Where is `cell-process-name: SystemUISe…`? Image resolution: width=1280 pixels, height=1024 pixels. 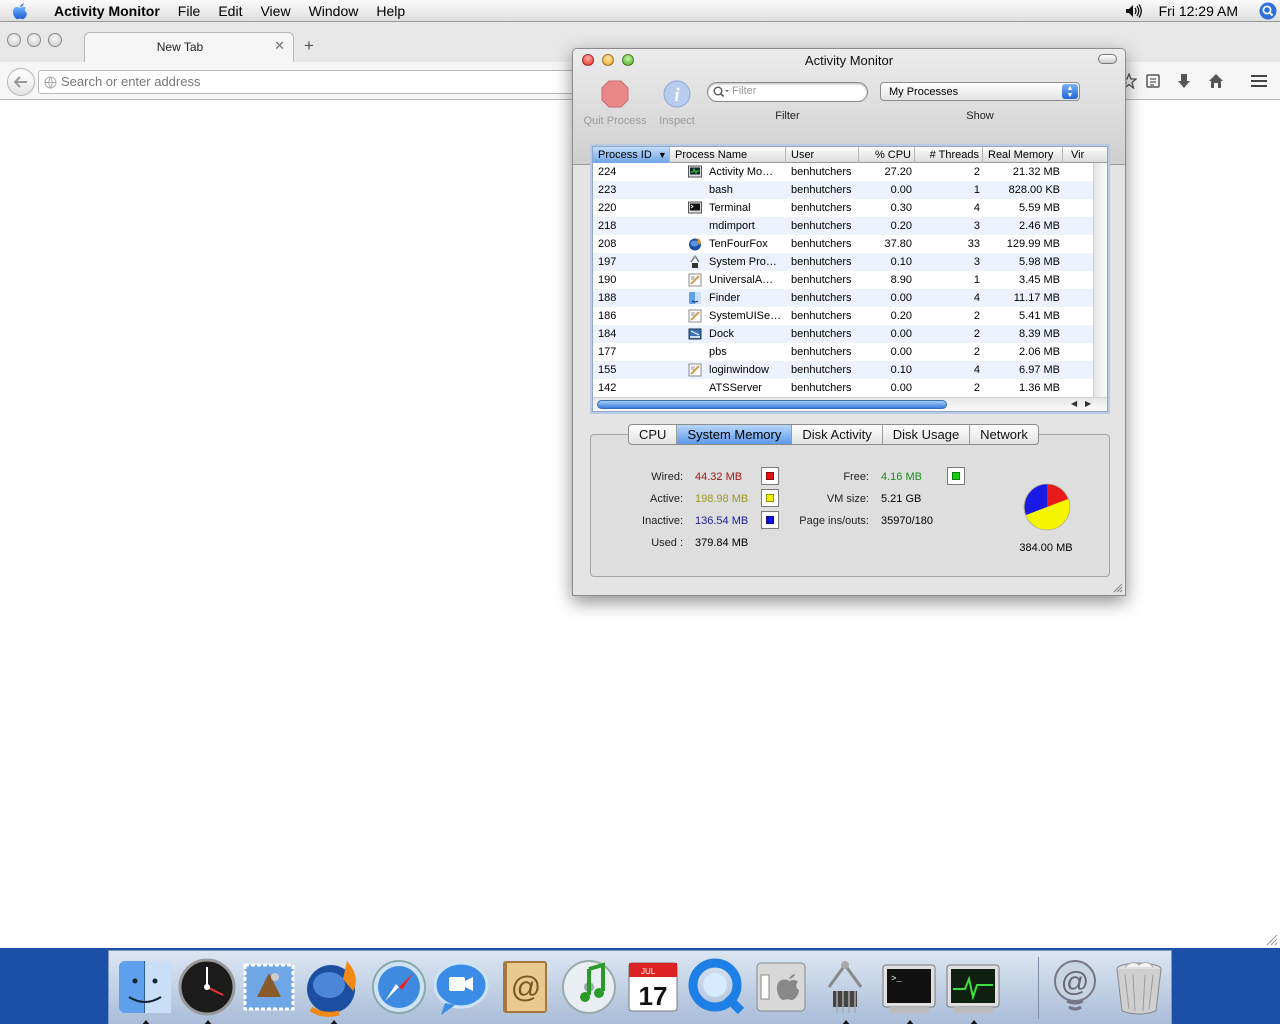 cell-process-name: SystemUISe… is located at coordinates (745, 316).